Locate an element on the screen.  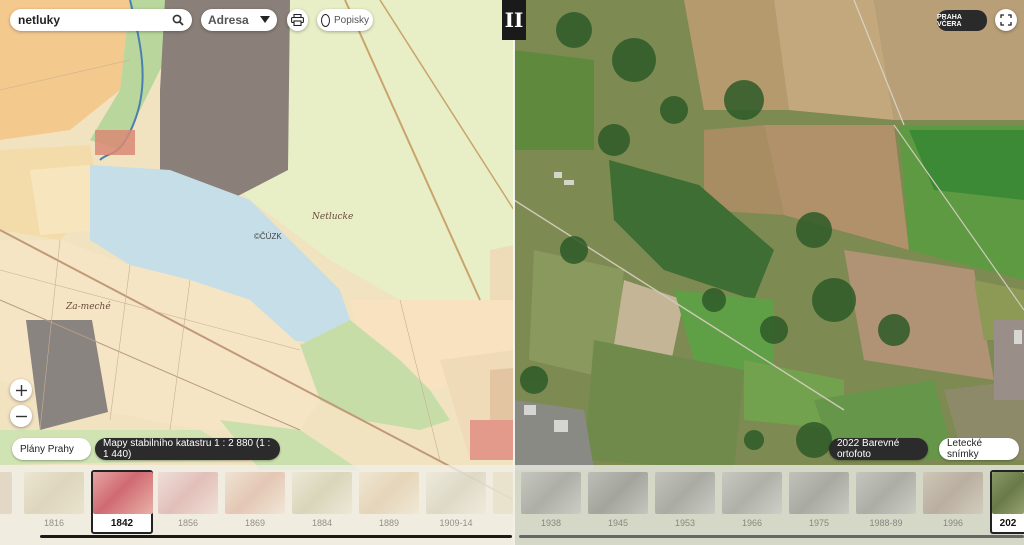
cuzk-copyright: ©ČÚZK is located at coordinates (268, 236).